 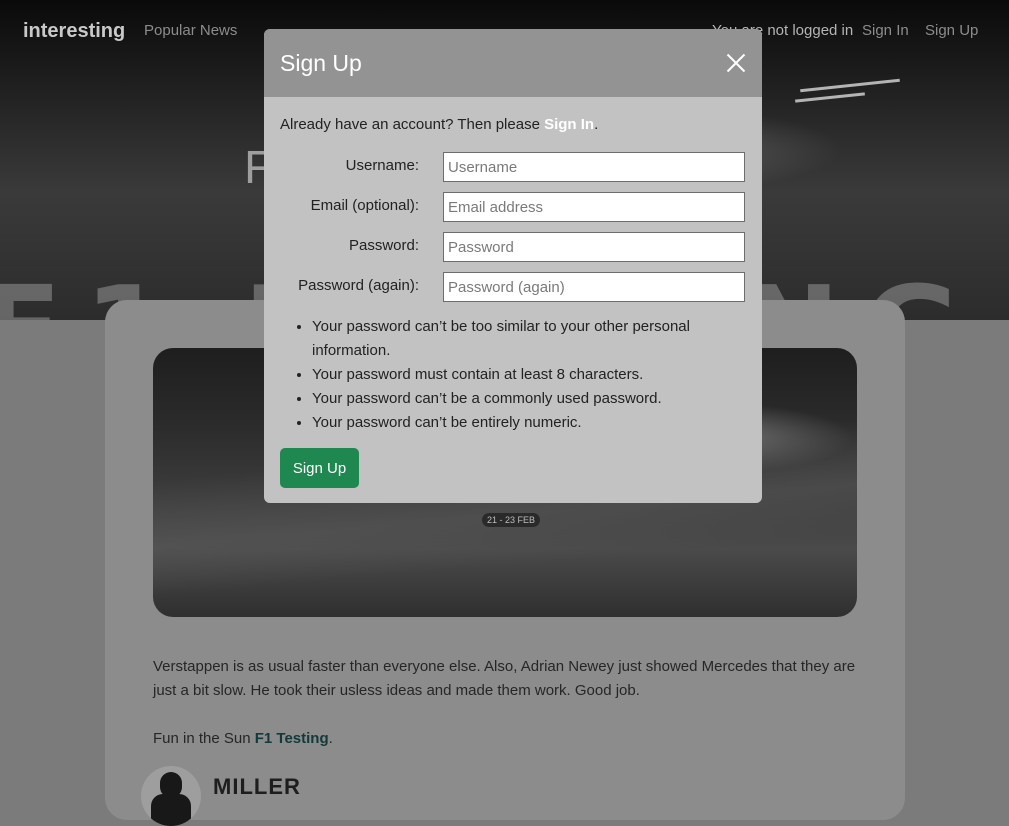 What do you see at coordinates (190, 30) in the screenshot?
I see `nav-popular-news: Popular News` at bounding box center [190, 30].